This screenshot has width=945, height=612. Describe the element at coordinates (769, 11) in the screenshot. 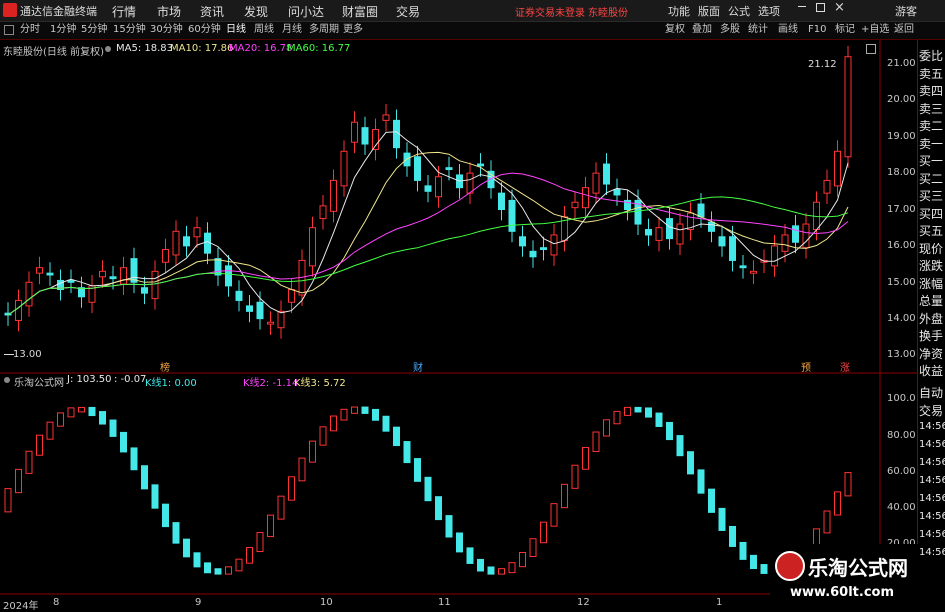

I see `menu-options: 选项` at that location.